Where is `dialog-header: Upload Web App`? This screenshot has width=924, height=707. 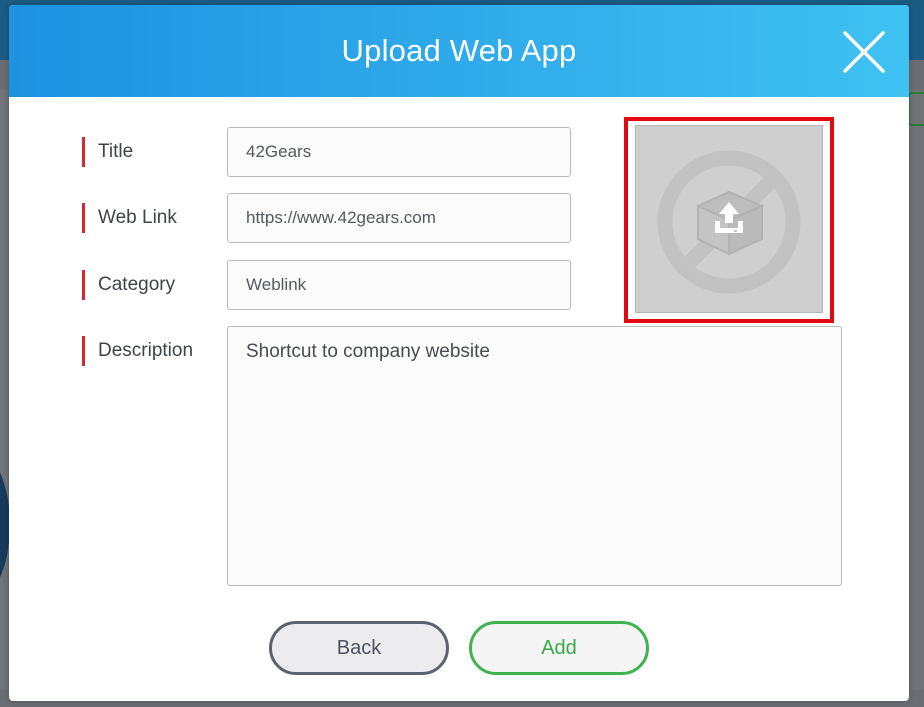
dialog-header: Upload Web App is located at coordinates (459, 51).